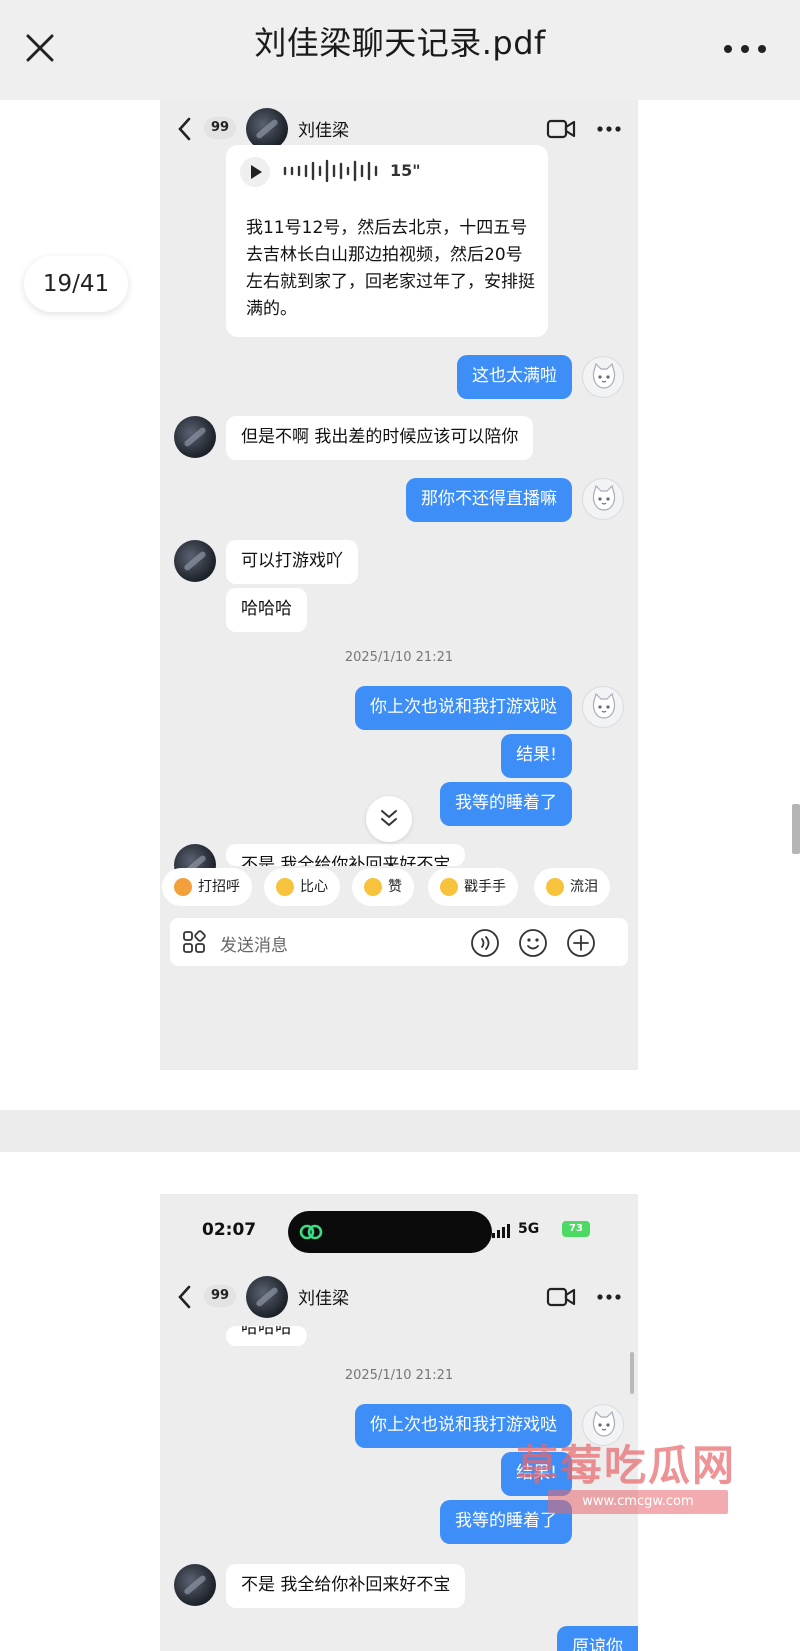 This screenshot has width=800, height=1651. I want to click on message-bubble-out: 你上次也说和我打游戏哒, so click(463, 708).